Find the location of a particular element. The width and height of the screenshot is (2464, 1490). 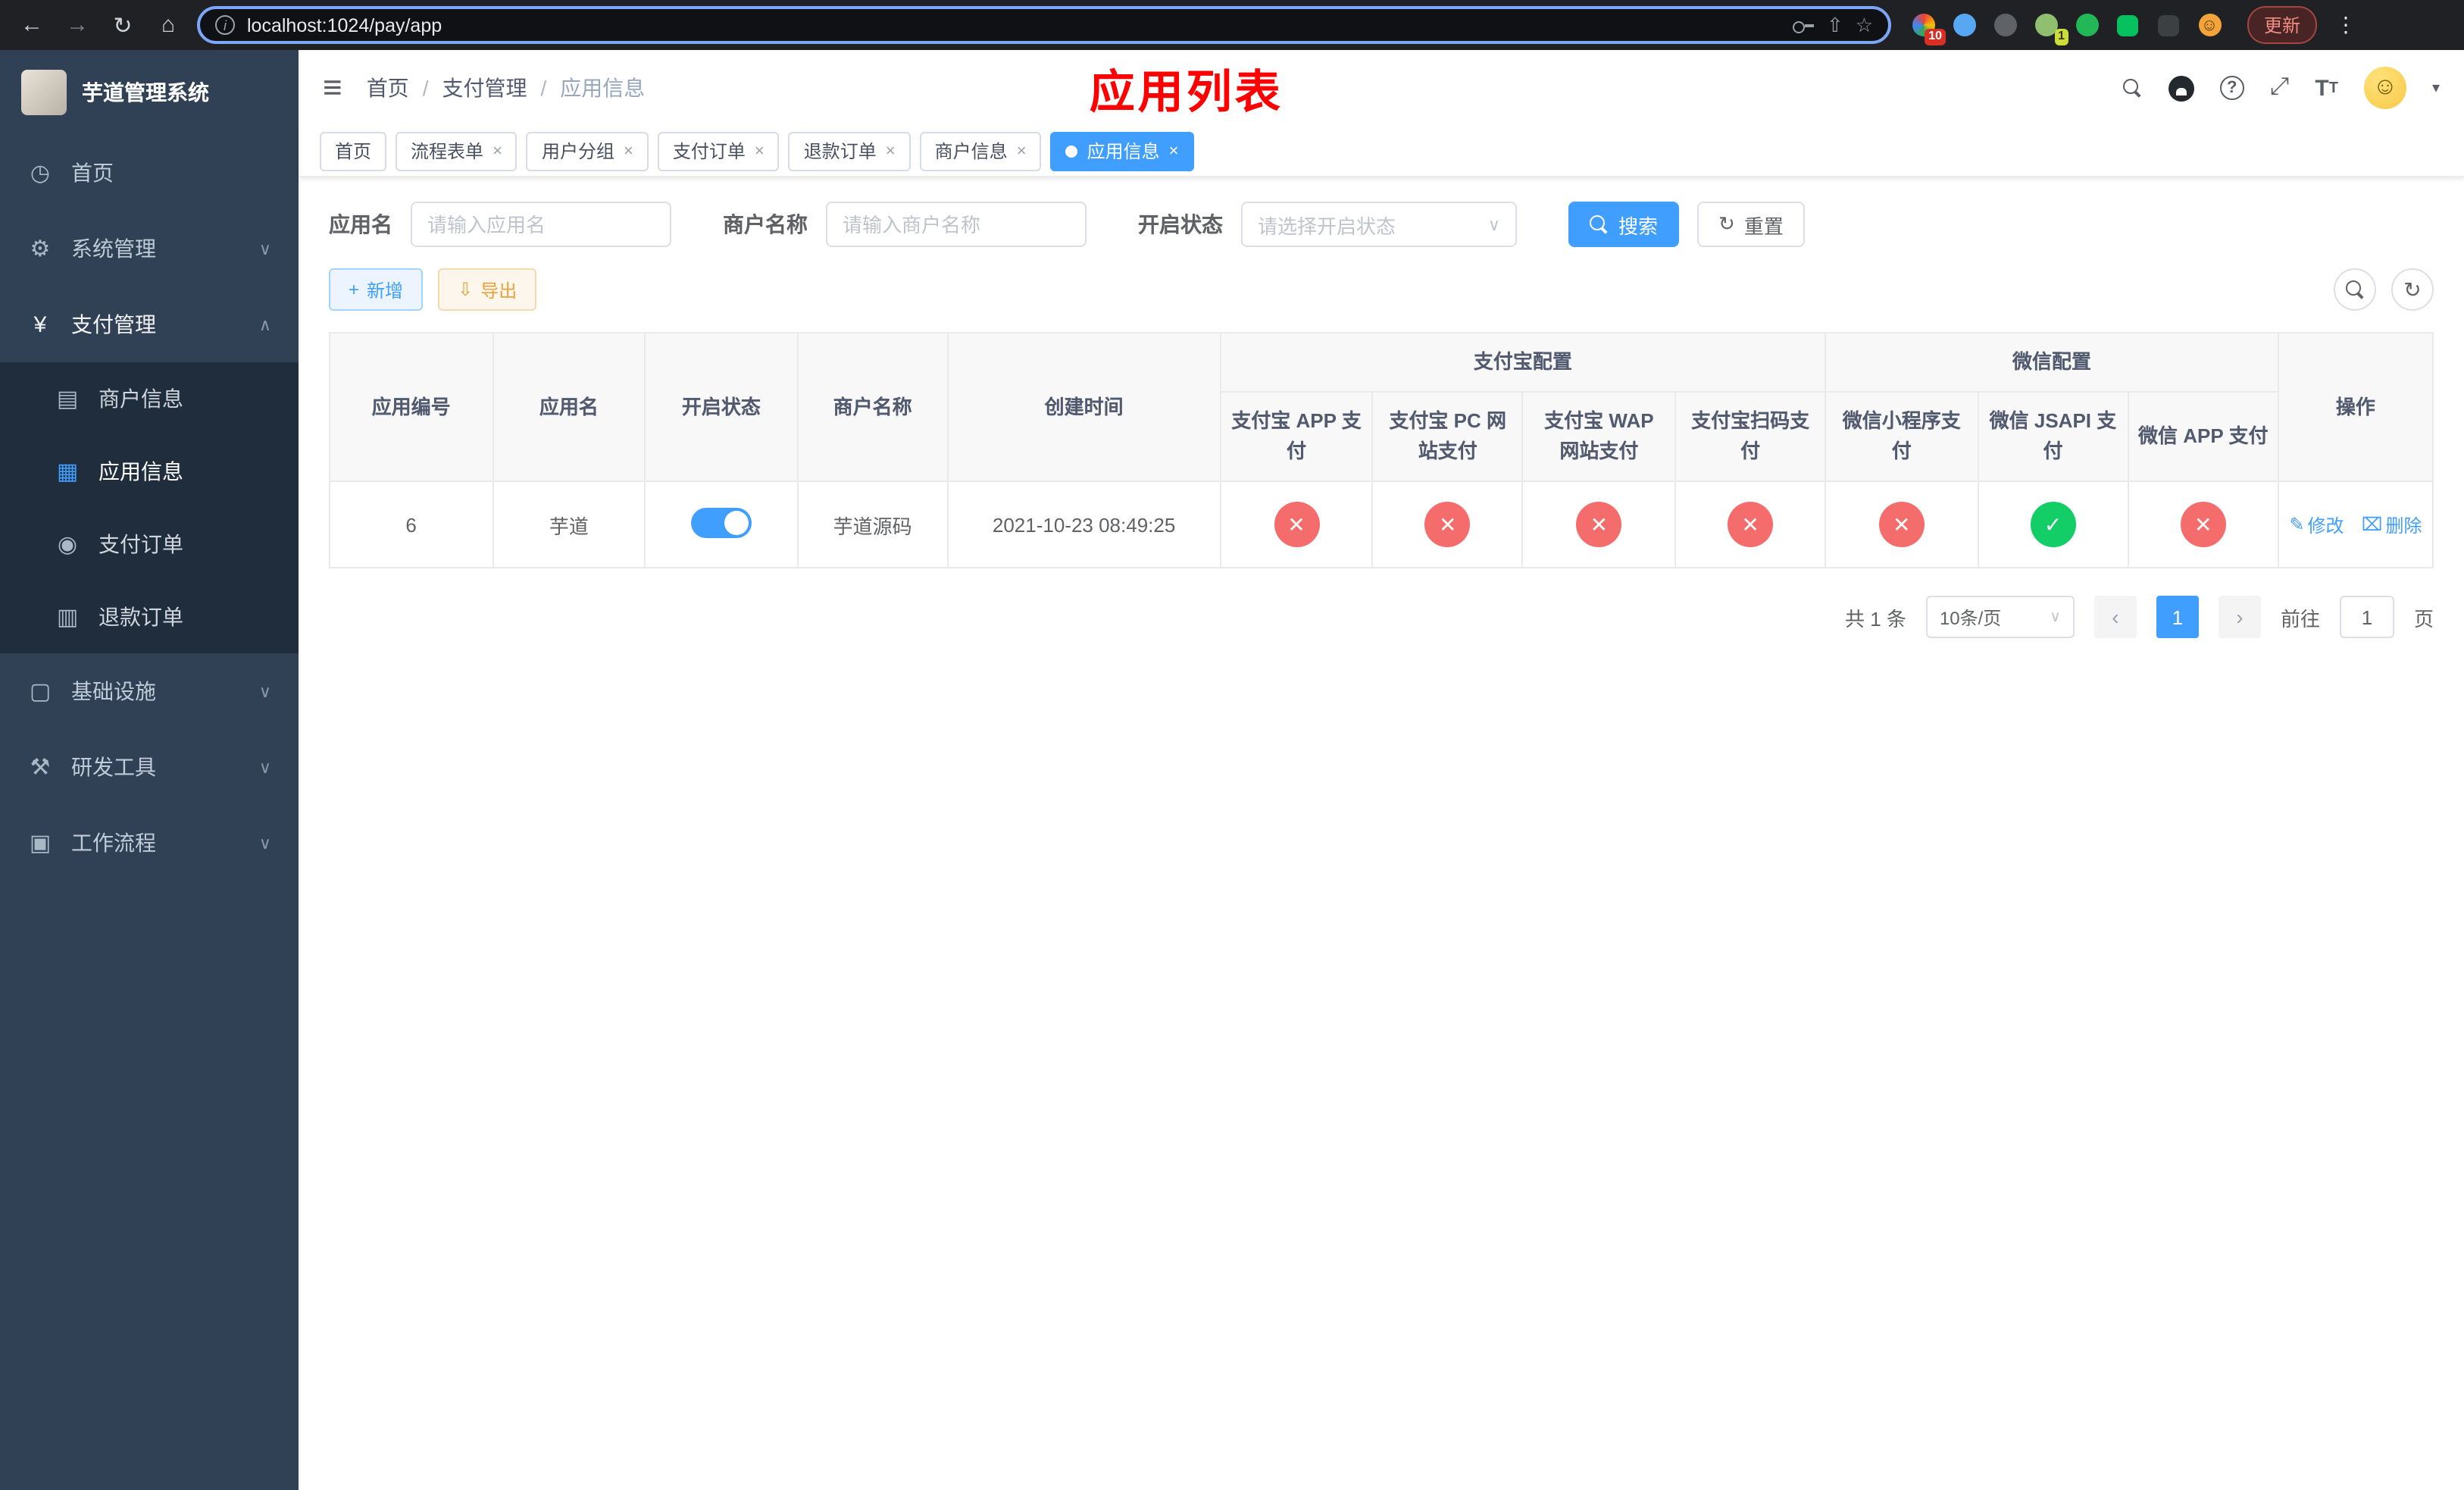

sidebar-item-workflow: ▣ 工作流程 ∨ is located at coordinates (149, 843).